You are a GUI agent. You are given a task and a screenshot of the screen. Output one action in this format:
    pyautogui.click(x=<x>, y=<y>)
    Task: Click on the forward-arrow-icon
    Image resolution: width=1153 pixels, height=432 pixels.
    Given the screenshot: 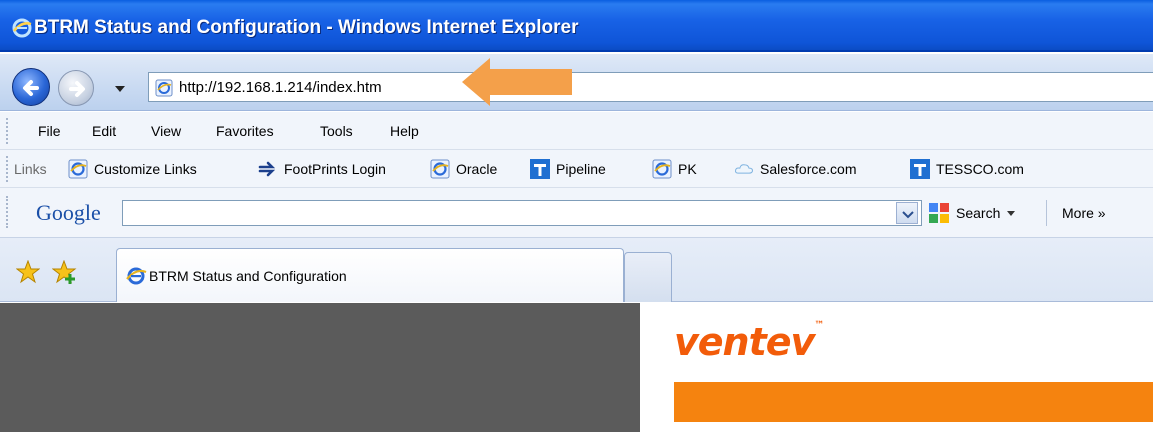 What is the action you would take?
    pyautogui.click(x=77, y=89)
    